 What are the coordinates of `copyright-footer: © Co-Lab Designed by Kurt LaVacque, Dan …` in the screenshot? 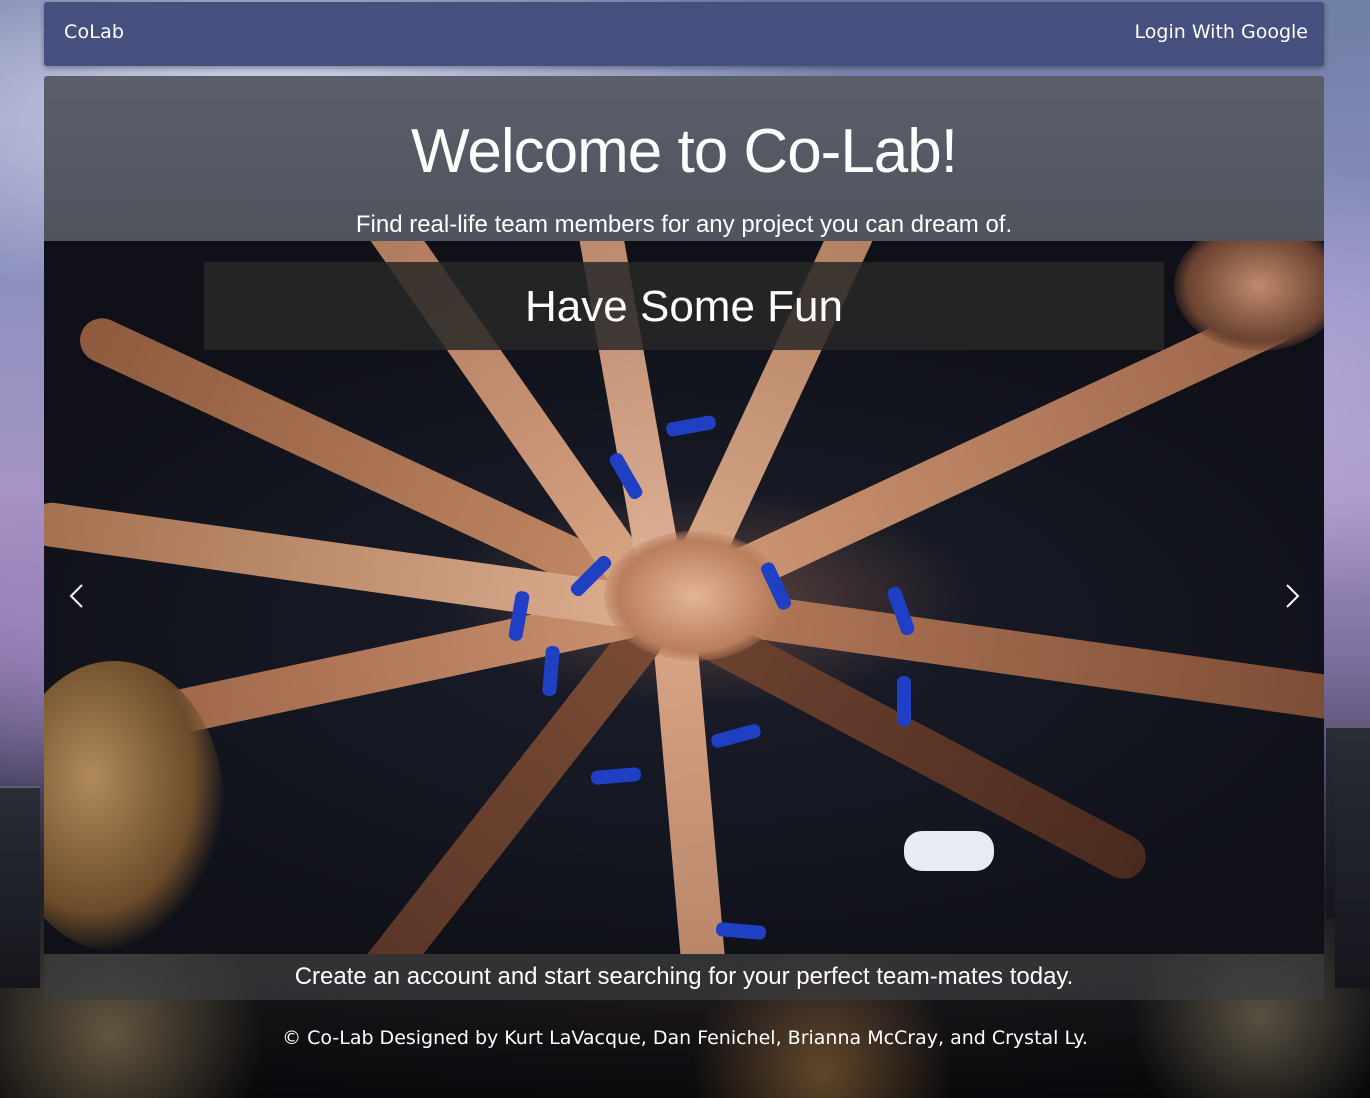 It's located at (685, 1038).